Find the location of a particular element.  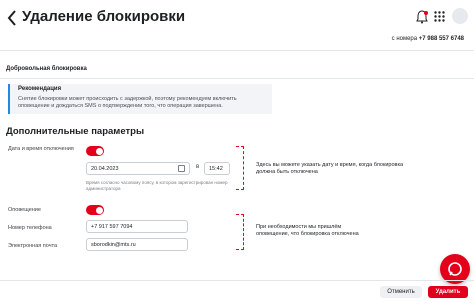

email-input-value: sborodkin@mts.ru is located at coordinates (113, 245).